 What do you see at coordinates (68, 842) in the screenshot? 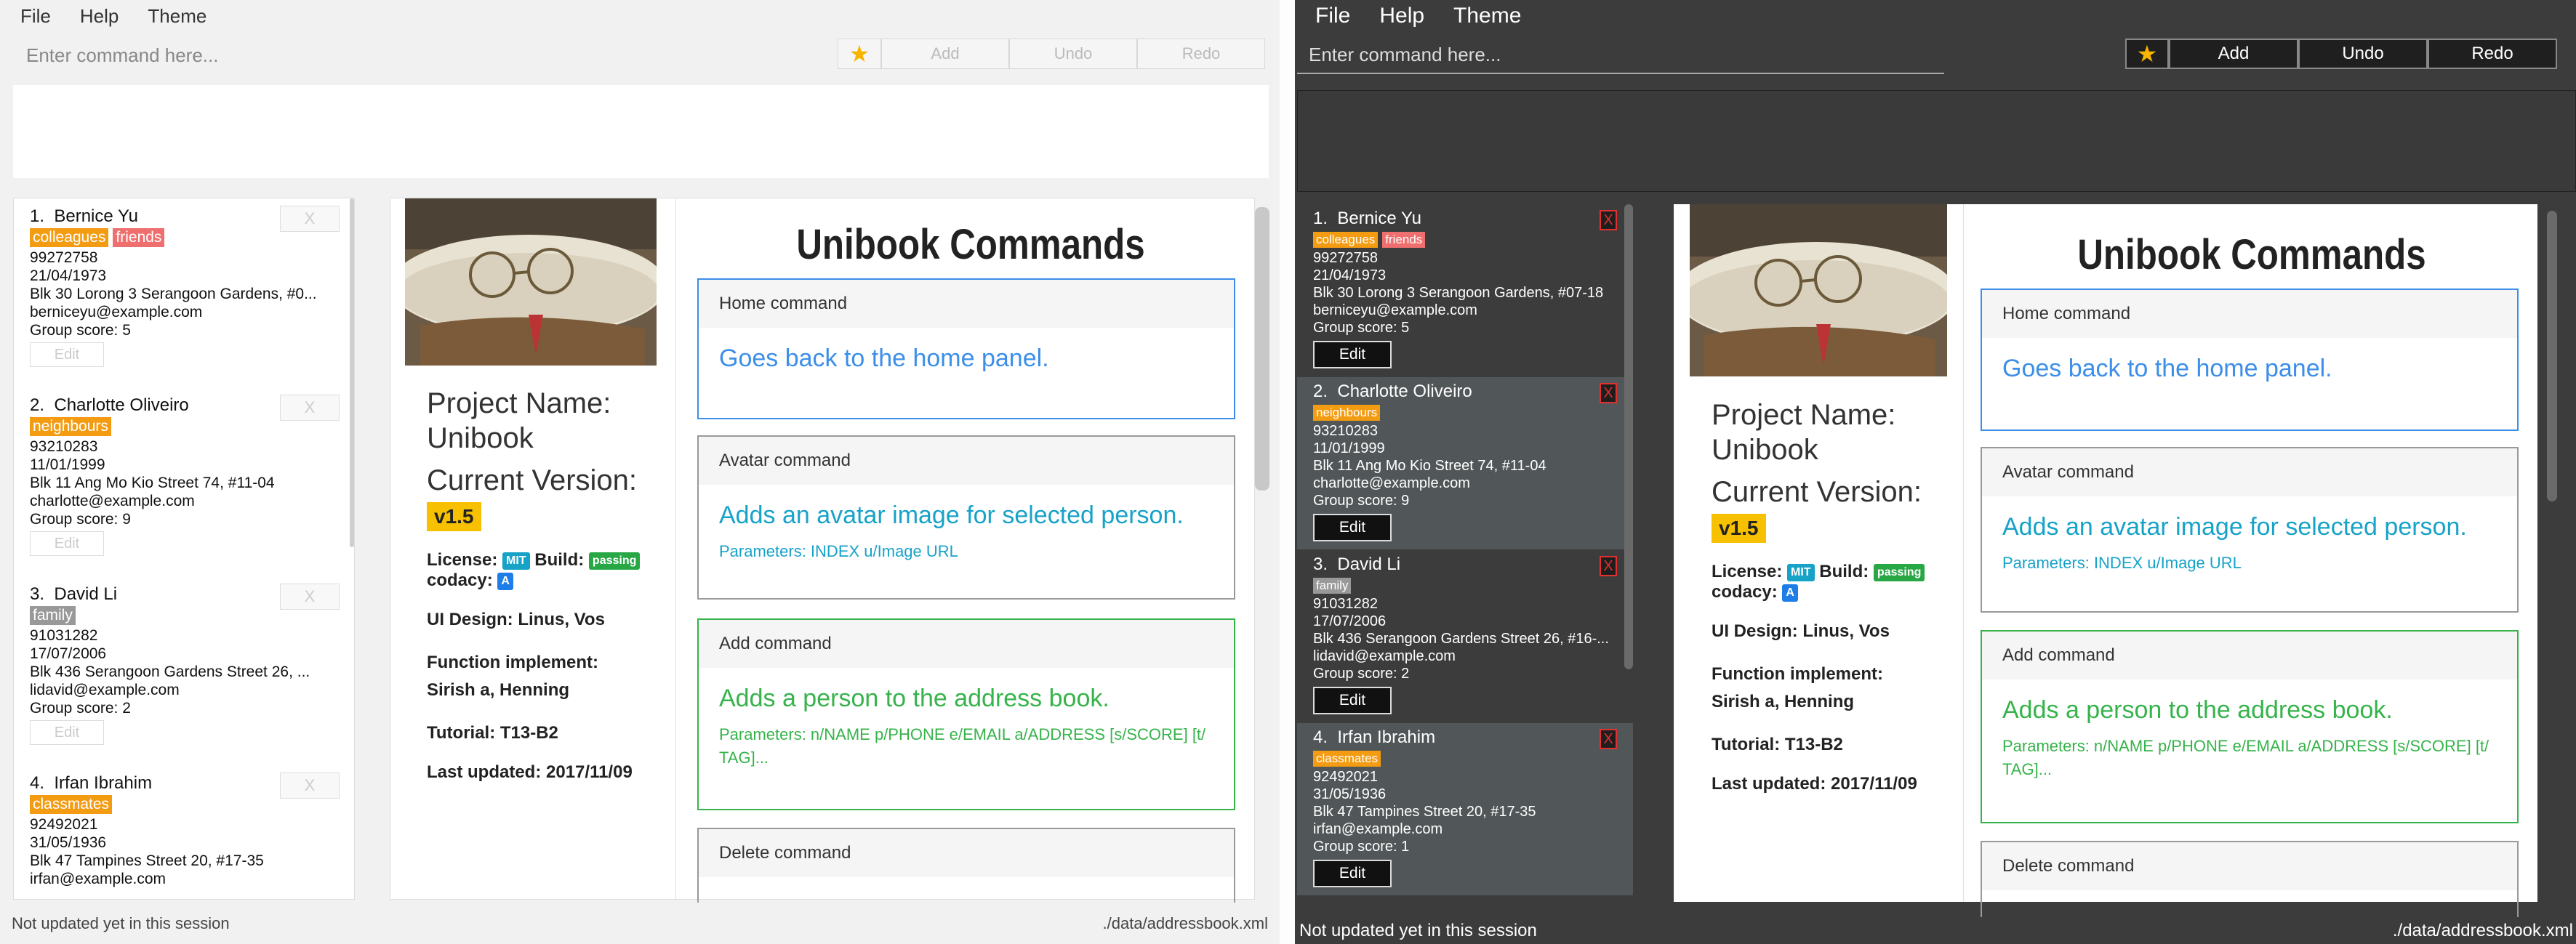
I see `birthday: 31/05/1936` at bounding box center [68, 842].